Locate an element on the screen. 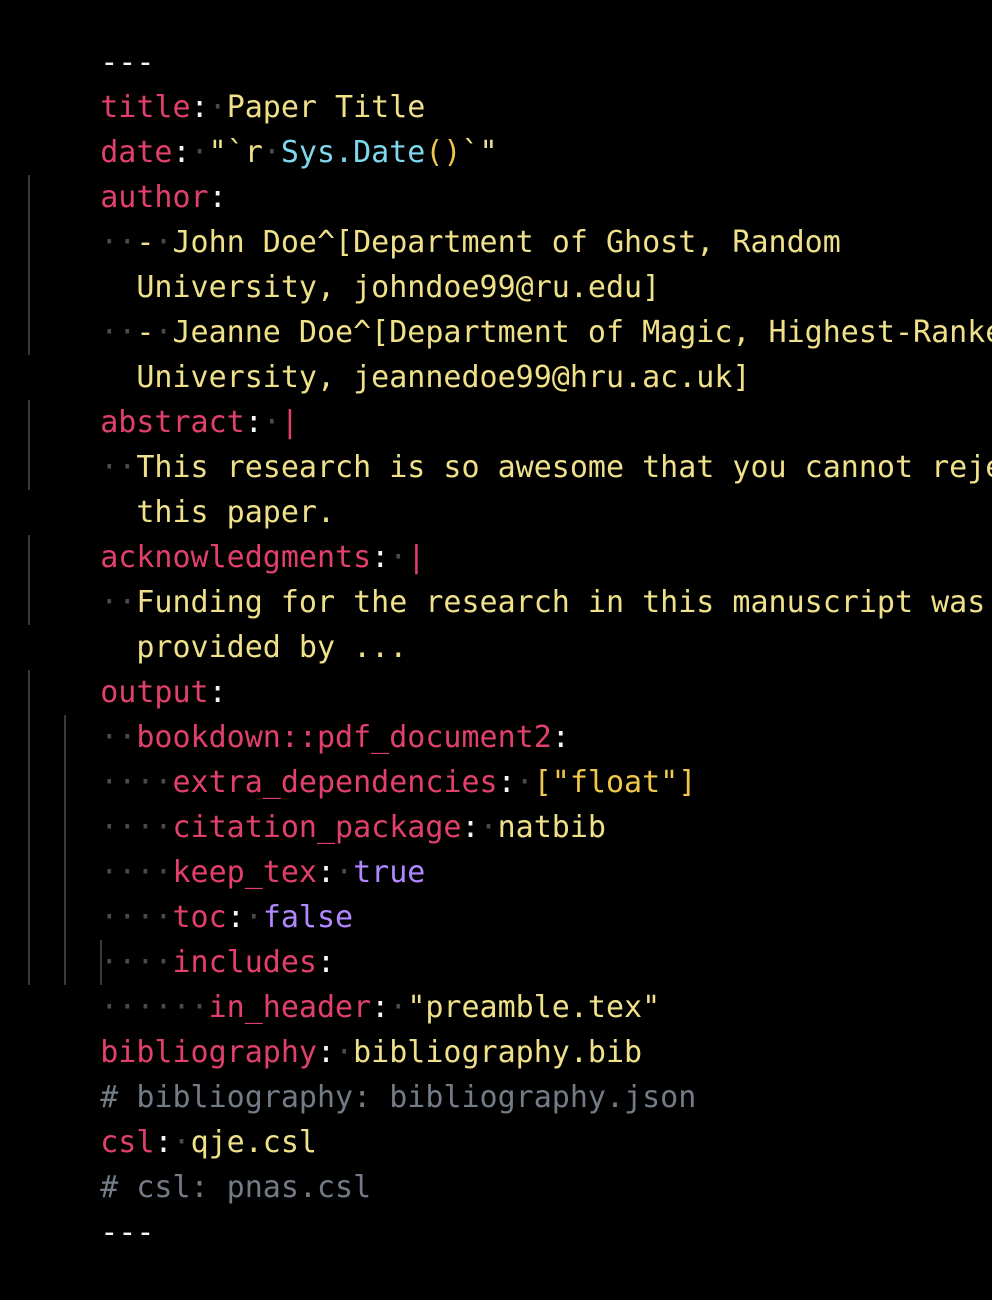 Image resolution: width=992 pixels, height=1300 pixels. keep-tex-value: true is located at coordinates (389, 872).